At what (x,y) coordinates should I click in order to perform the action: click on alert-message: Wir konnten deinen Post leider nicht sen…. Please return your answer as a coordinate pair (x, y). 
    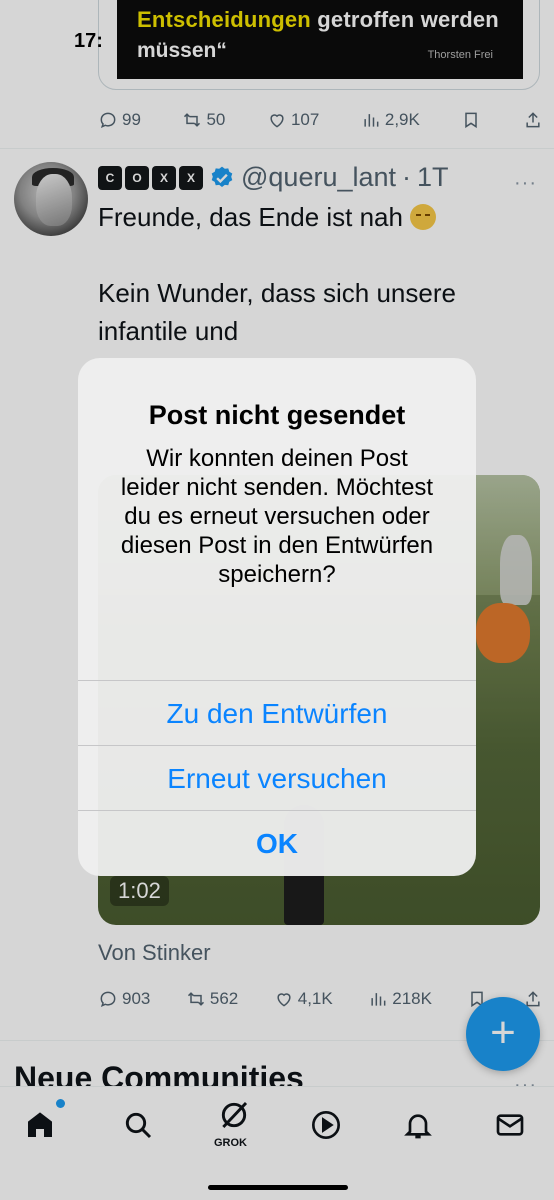
    Looking at the image, I should click on (277, 516).